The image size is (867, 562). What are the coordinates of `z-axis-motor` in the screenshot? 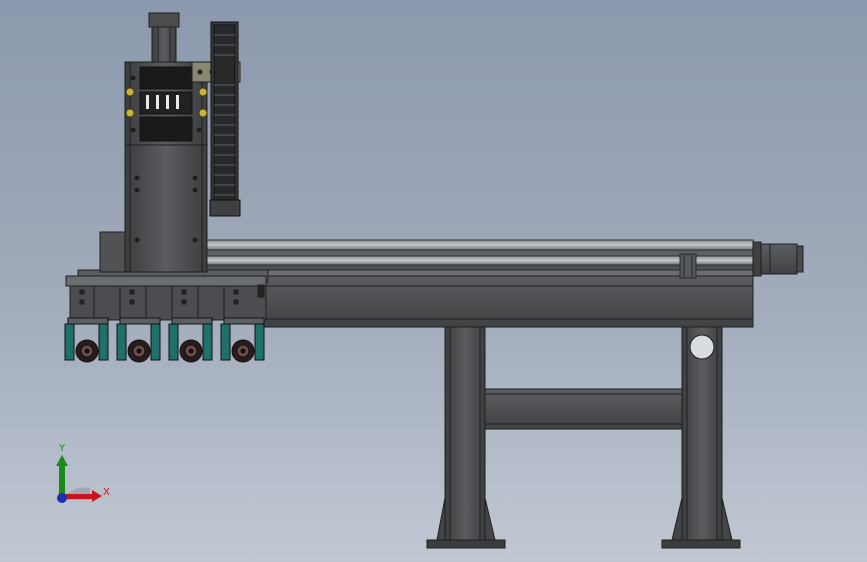 It's located at (164, 37).